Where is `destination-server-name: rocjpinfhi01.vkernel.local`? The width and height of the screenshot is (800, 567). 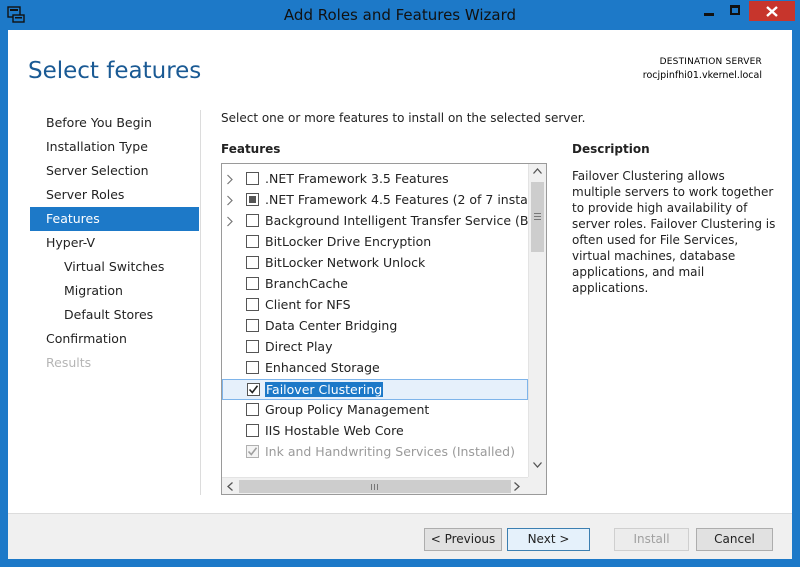 destination-server-name: rocjpinfhi01.vkernel.local is located at coordinates (702, 75).